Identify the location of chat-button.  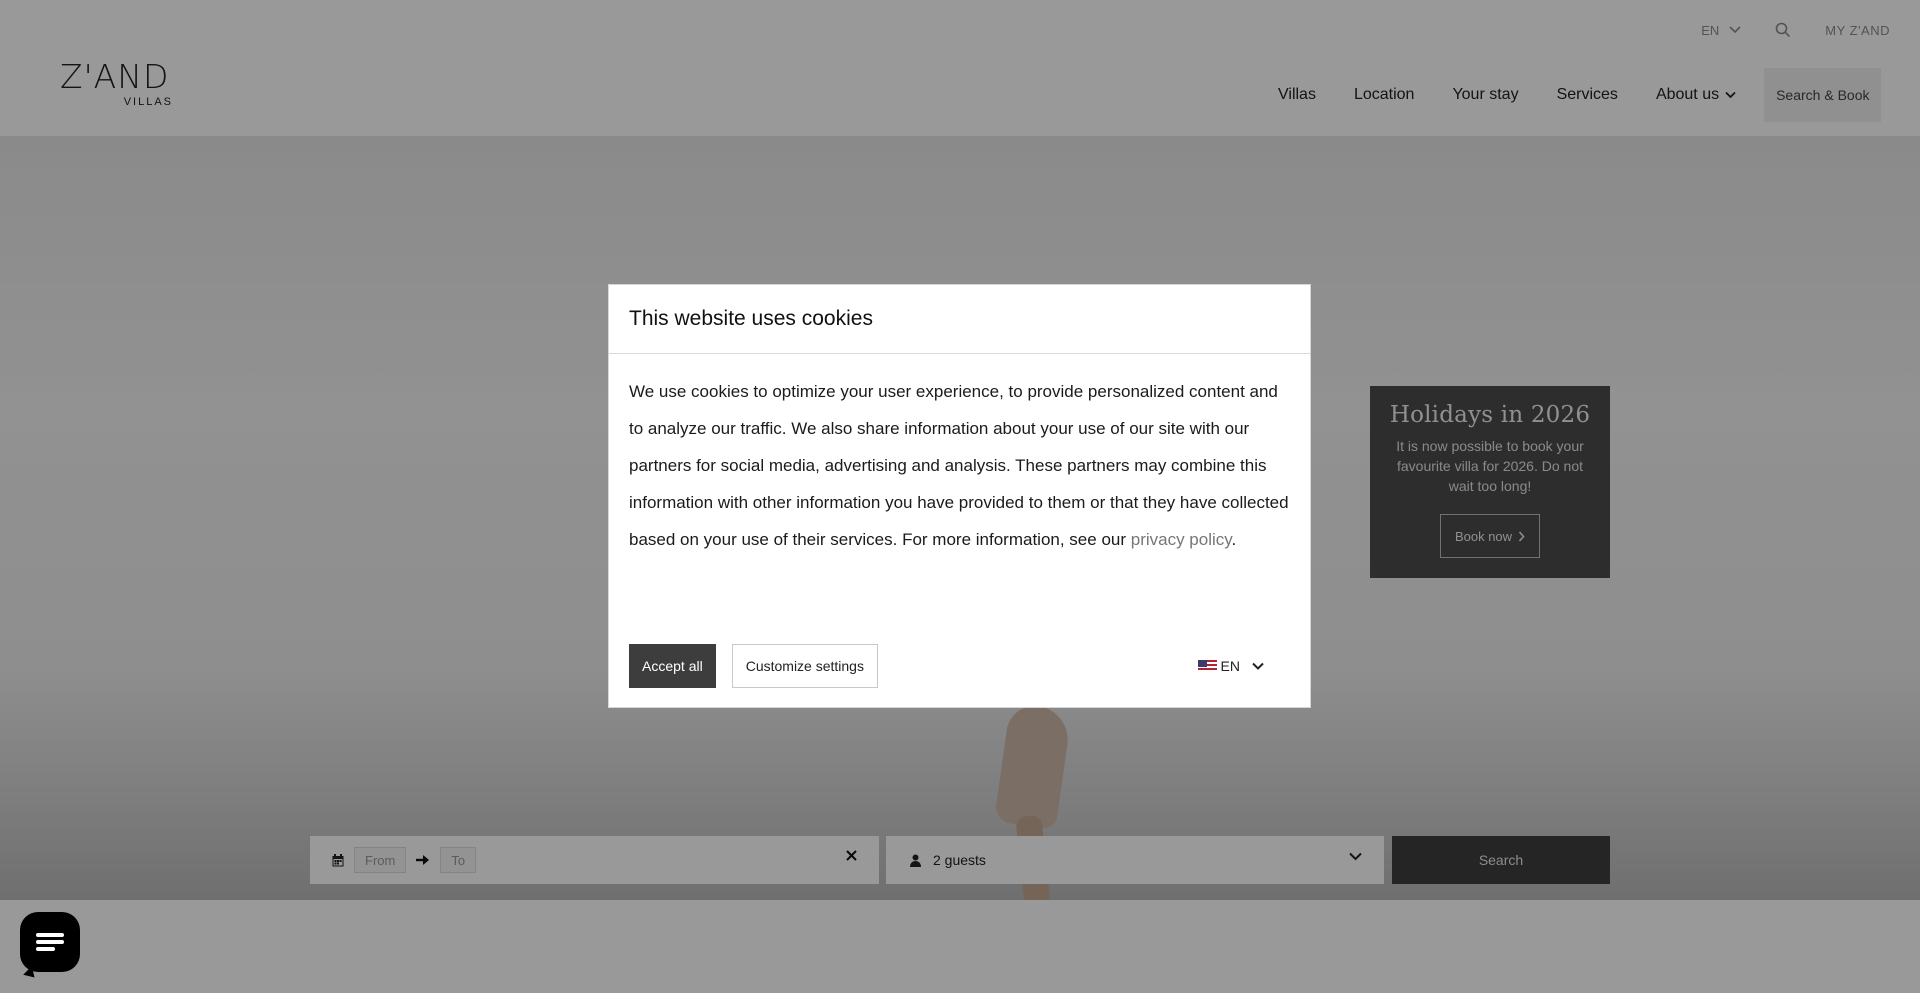
(50, 942).